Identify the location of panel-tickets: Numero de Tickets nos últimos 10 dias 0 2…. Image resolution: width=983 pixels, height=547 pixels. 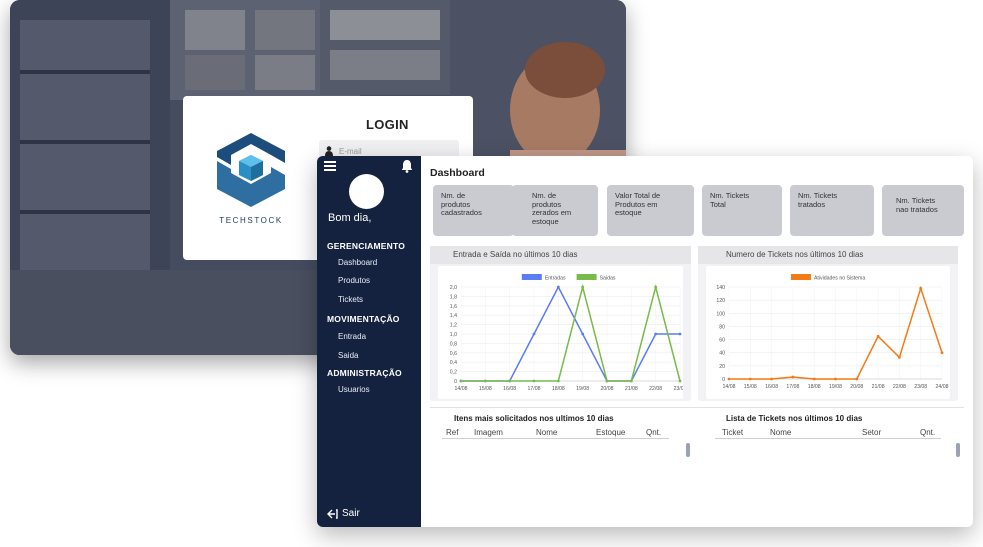
(828, 323).